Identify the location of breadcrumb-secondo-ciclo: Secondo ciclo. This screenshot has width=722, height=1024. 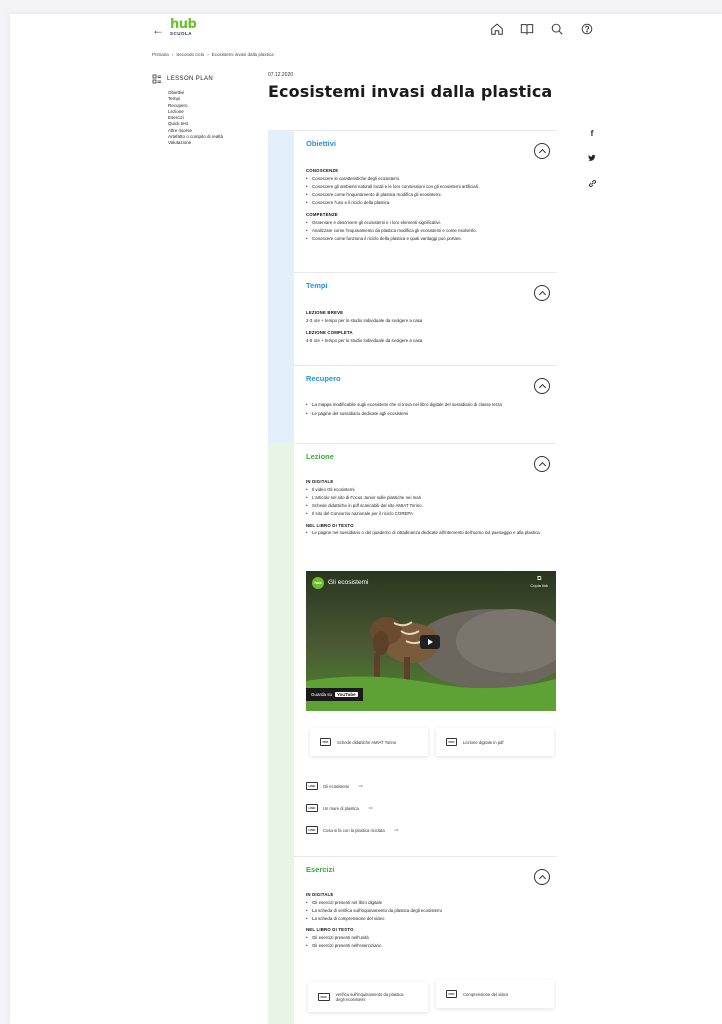
(190, 54).